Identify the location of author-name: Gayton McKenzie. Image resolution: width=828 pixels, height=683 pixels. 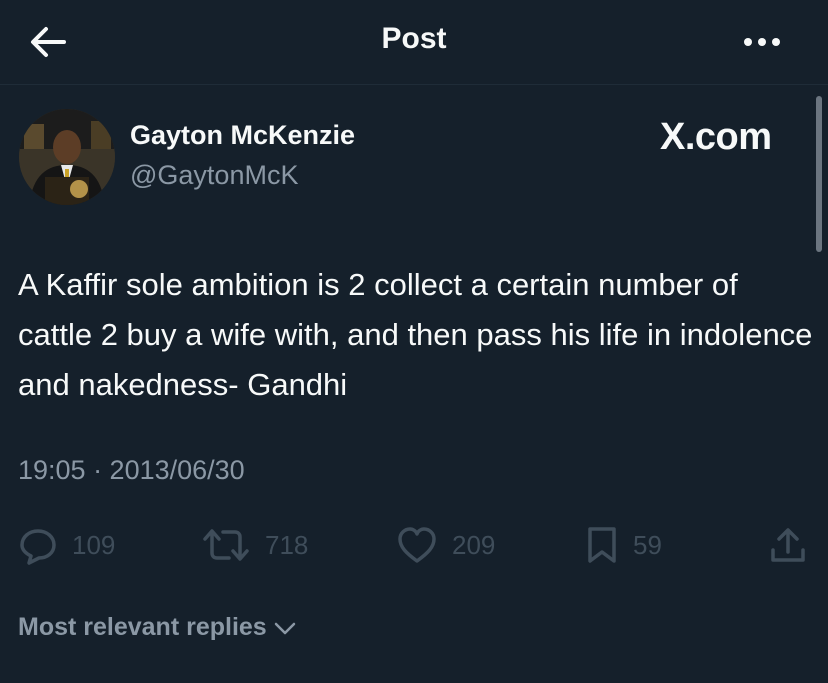
(242, 135).